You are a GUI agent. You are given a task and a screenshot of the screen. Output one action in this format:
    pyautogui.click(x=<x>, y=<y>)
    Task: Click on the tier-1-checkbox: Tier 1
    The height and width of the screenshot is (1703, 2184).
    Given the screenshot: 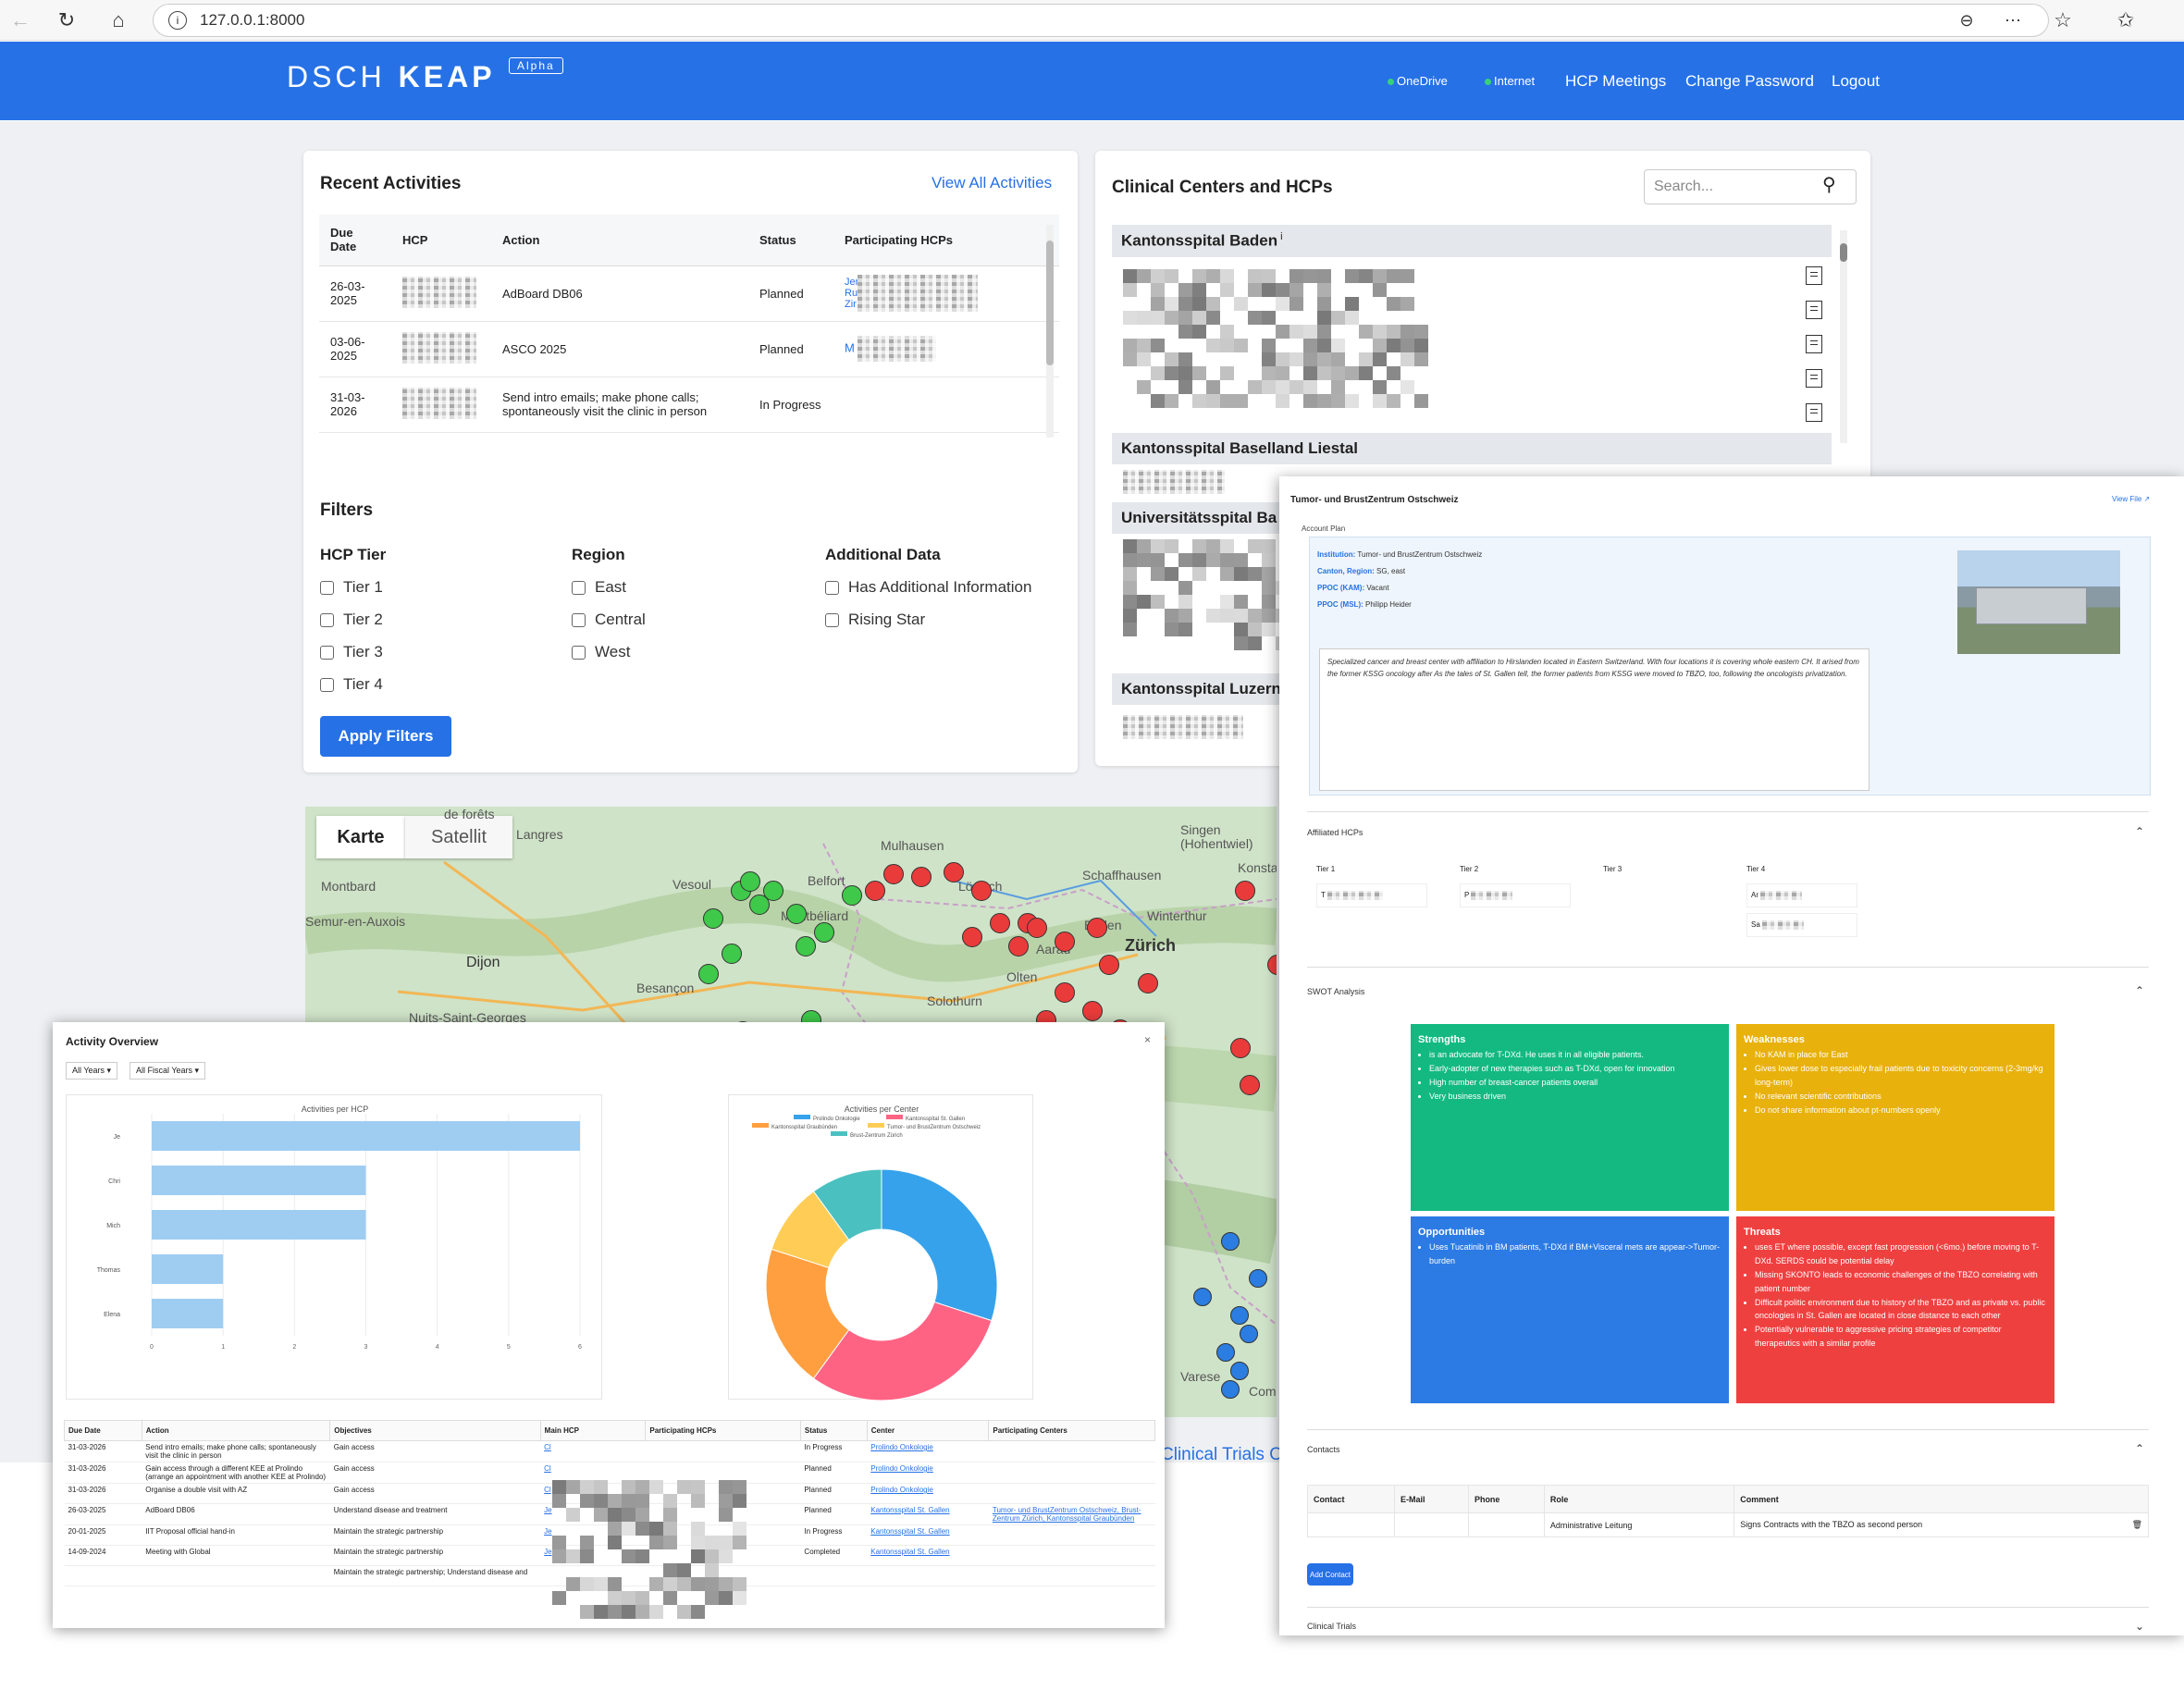 What is the action you would take?
    pyautogui.click(x=351, y=587)
    